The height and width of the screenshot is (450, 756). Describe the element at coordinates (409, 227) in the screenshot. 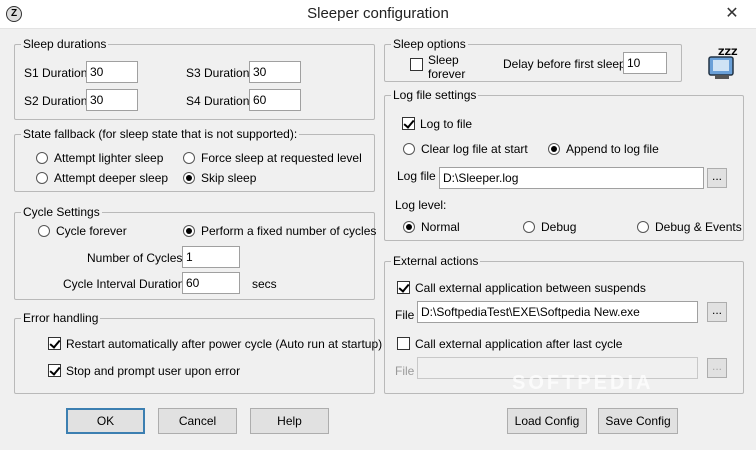

I see `radio-level-normal` at that location.